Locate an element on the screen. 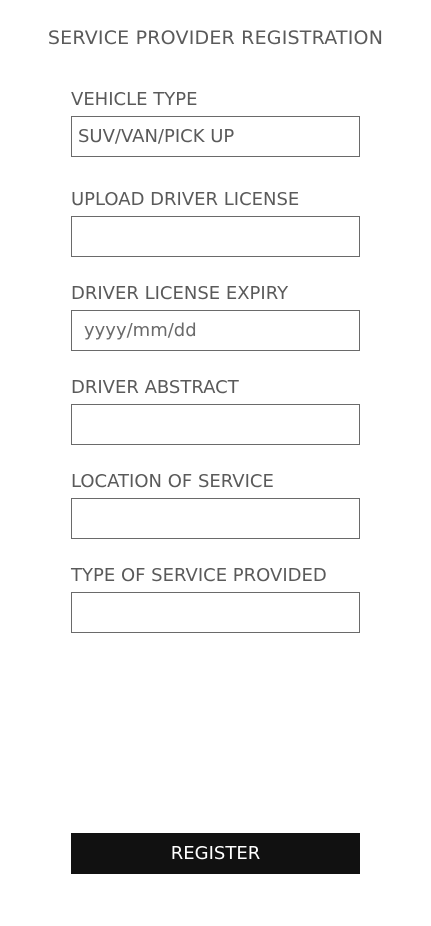  register-button: REGISTER is located at coordinates (215, 853).